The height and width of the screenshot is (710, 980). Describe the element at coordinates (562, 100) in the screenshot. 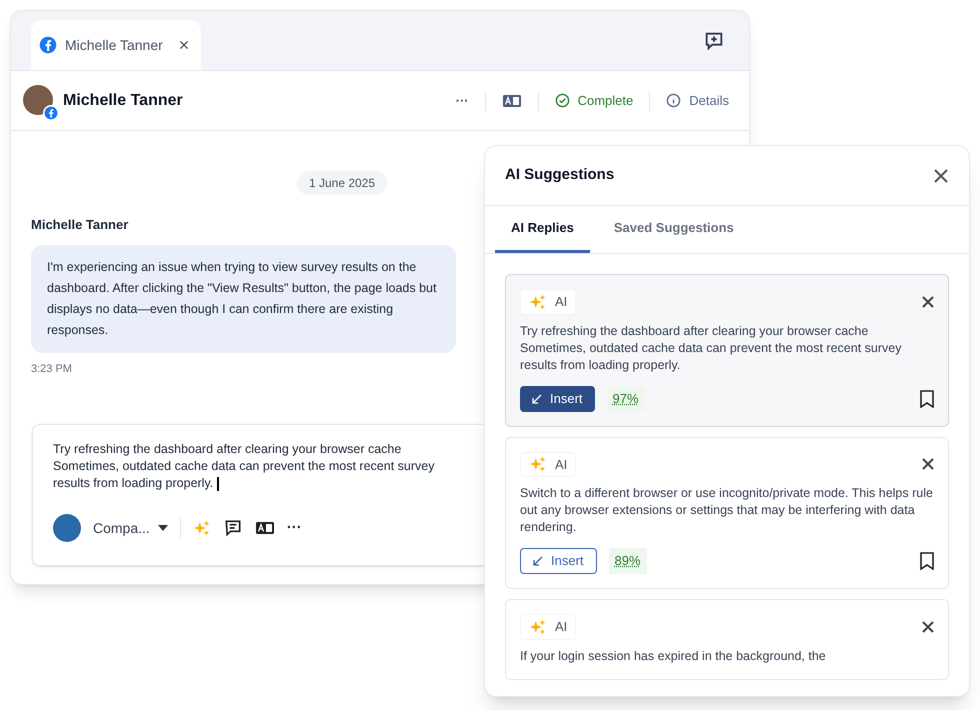

I see `check-circle-icon` at that location.